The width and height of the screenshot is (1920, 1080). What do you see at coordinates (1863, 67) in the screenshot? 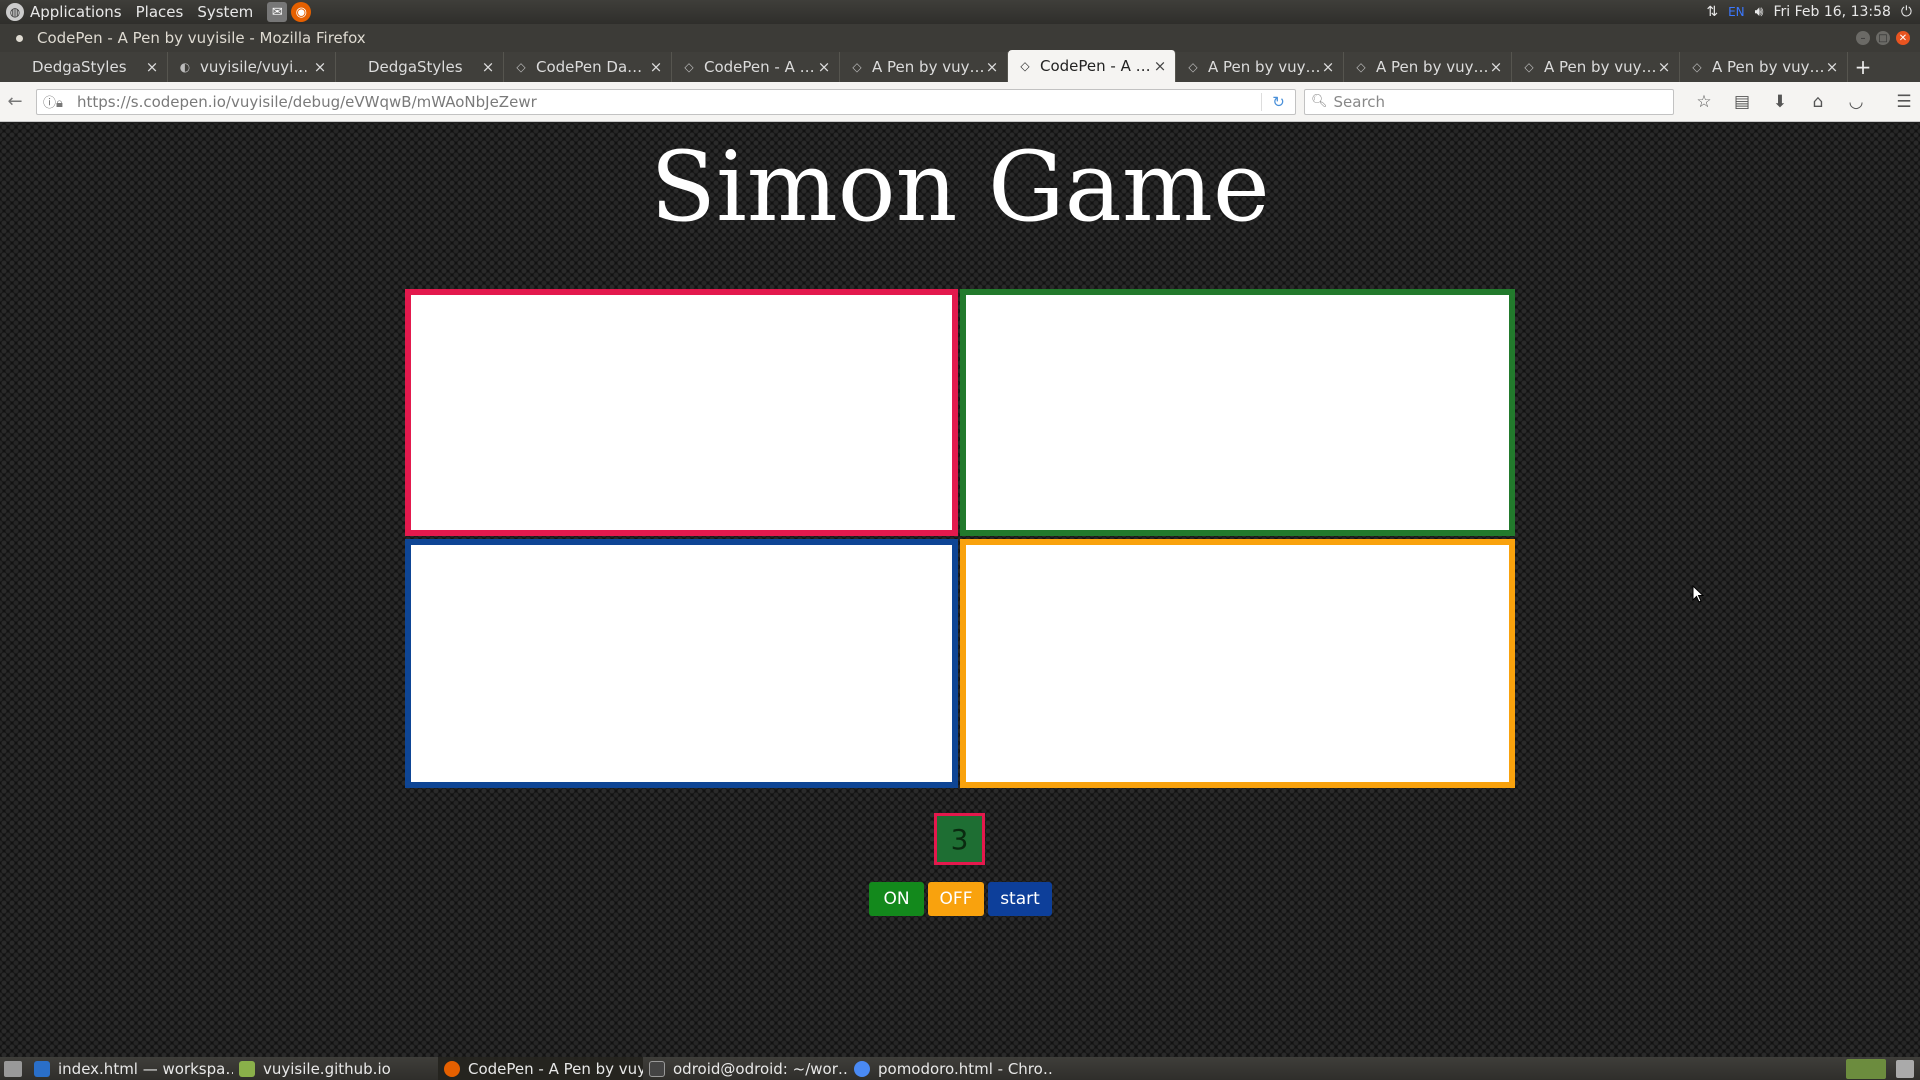
I see `new-tab-button: +` at bounding box center [1863, 67].